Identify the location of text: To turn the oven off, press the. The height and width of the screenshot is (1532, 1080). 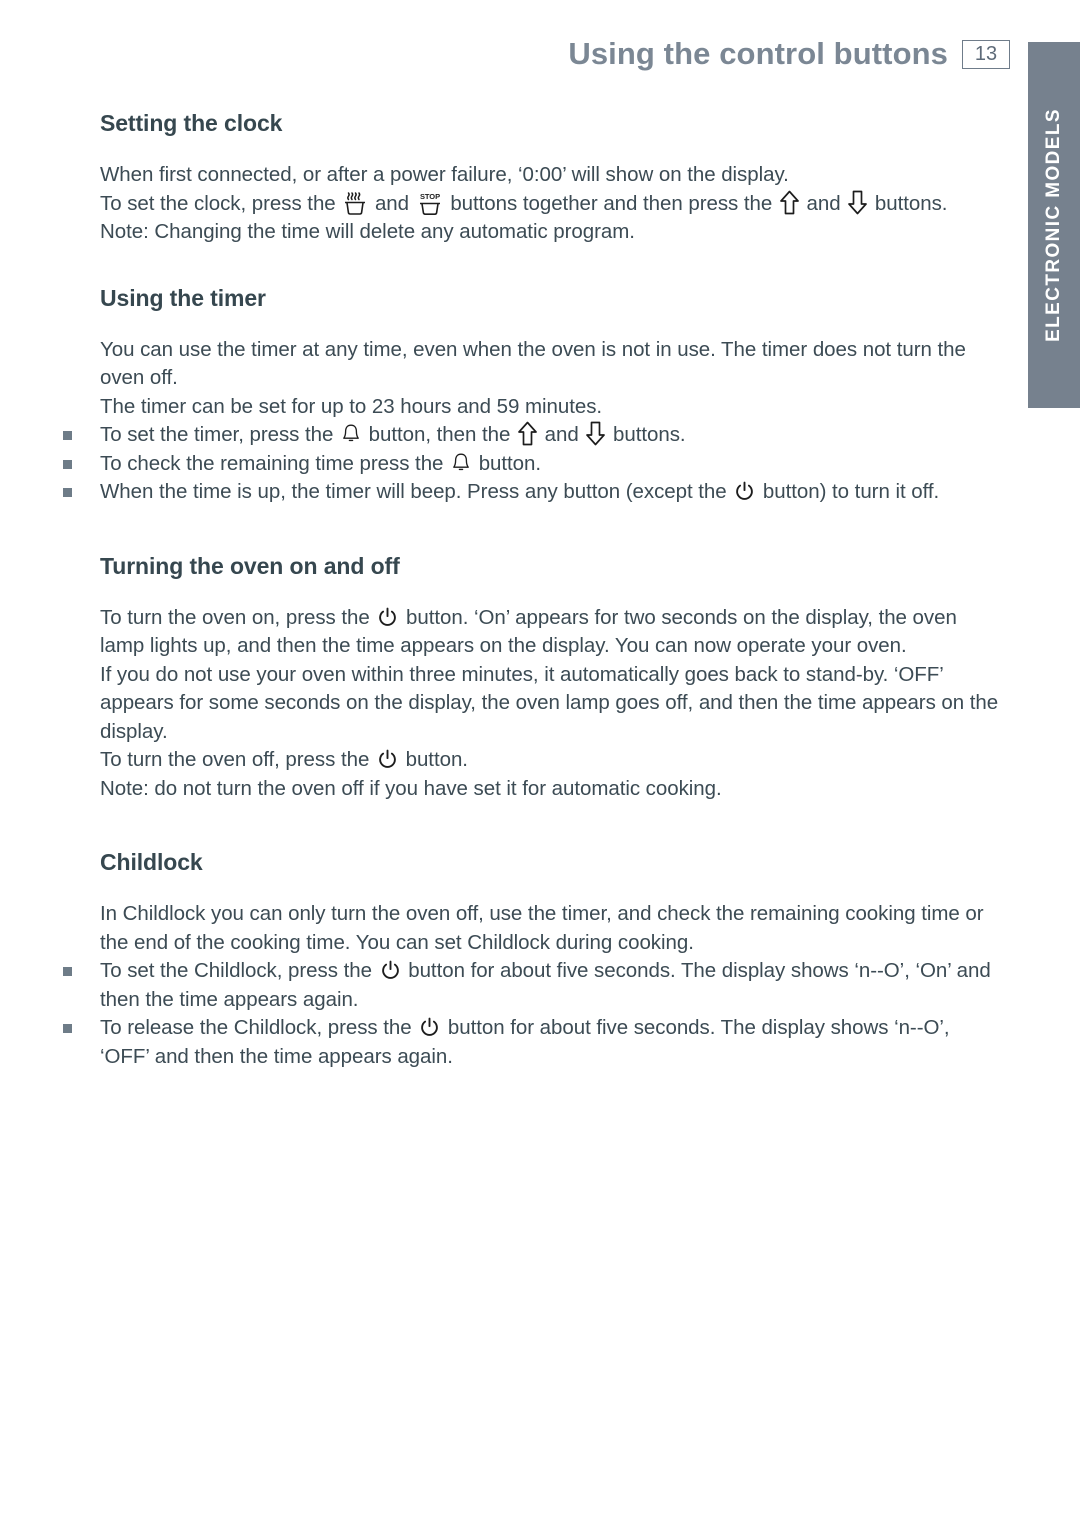
(237, 759).